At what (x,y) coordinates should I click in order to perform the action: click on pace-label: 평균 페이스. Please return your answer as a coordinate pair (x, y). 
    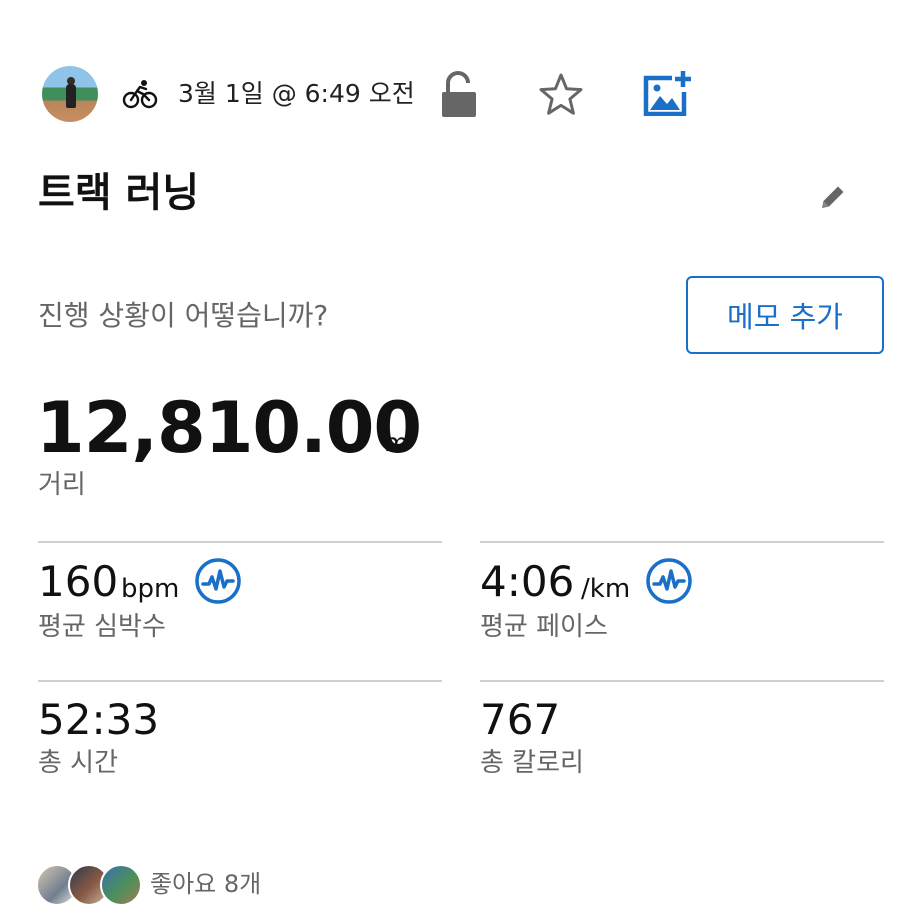
    Looking at the image, I should click on (544, 627).